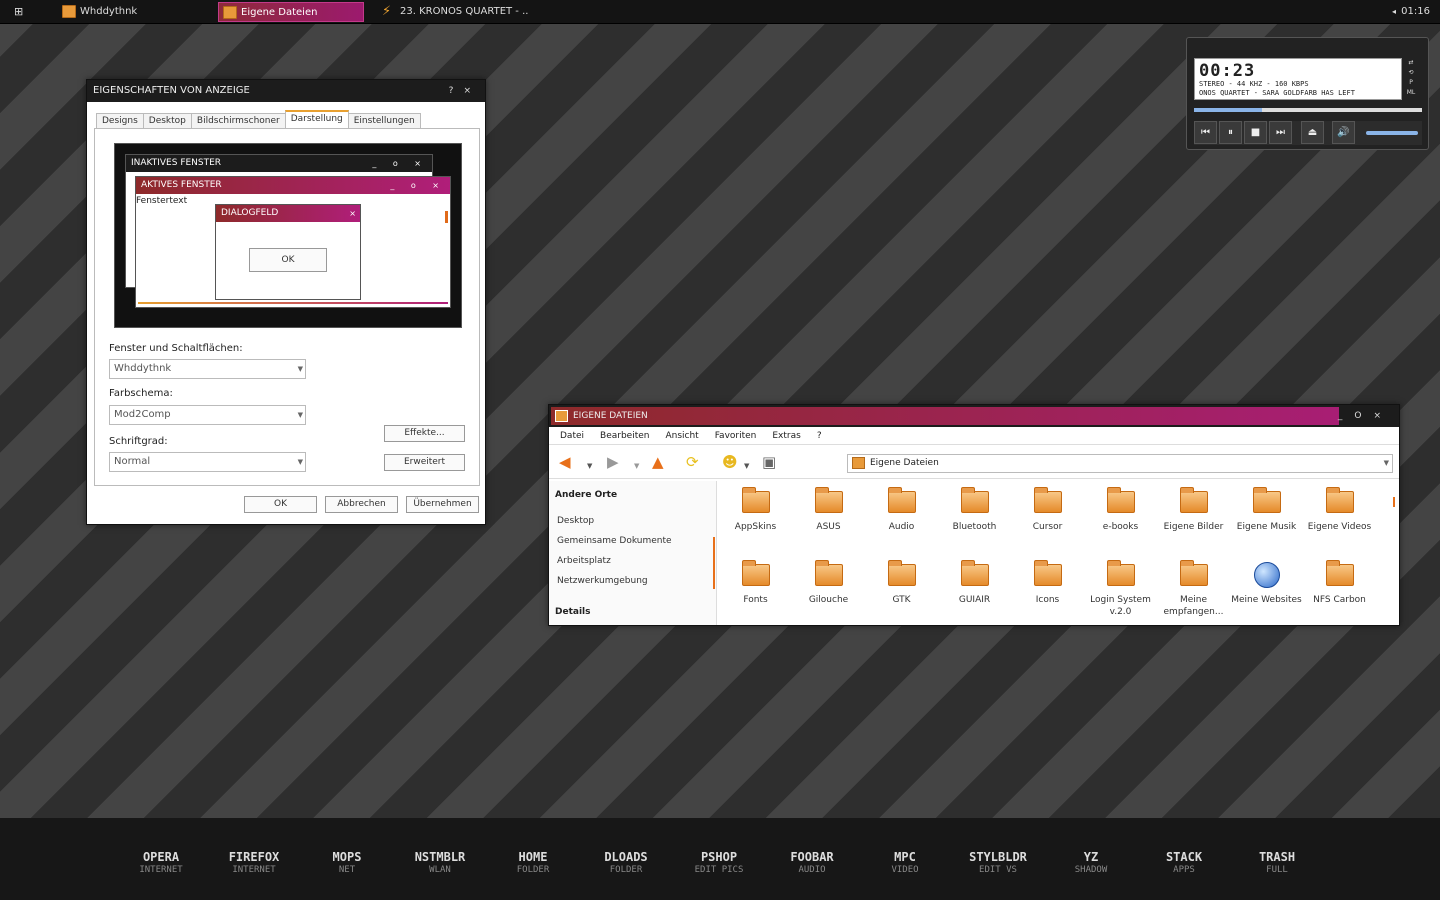 This screenshot has width=1440, height=900. Describe the element at coordinates (161, 857) in the screenshot. I see `dock-item-label: OPERA` at that location.